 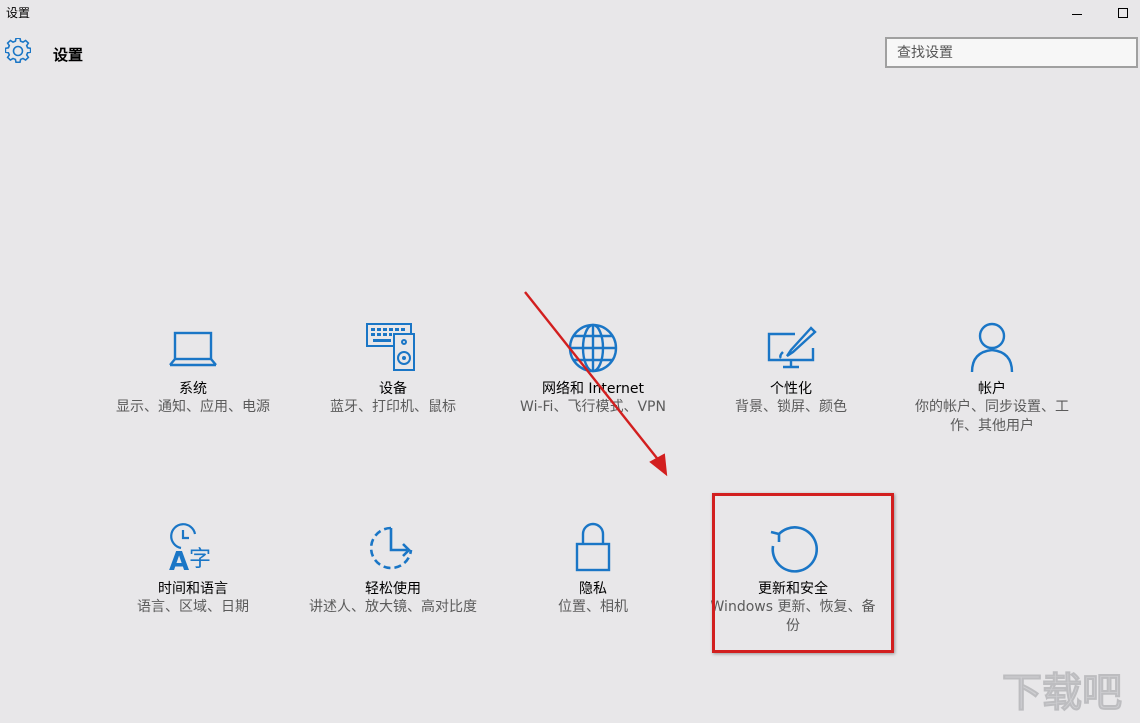 I want to click on tile-label: 系统, so click(x=193, y=389).